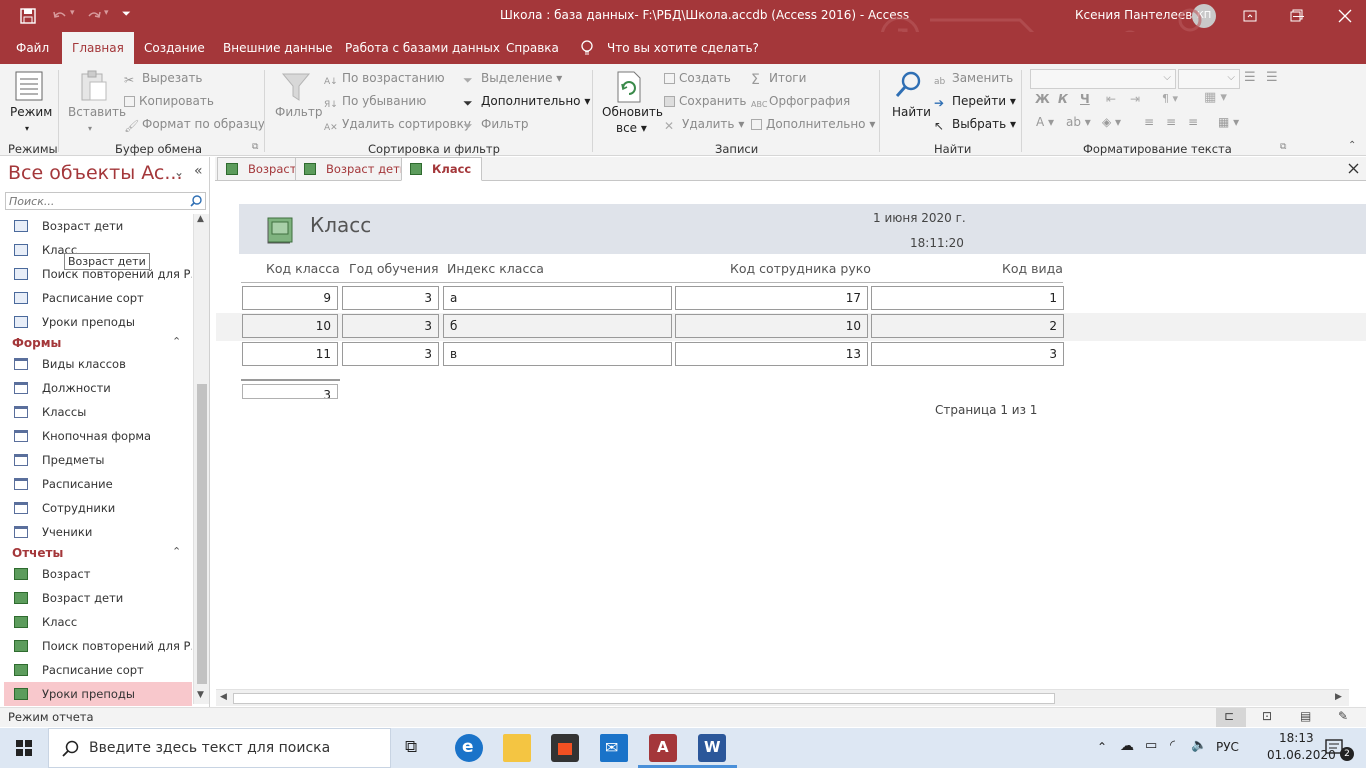 This screenshot has height=768, width=1366. What do you see at coordinates (629, 87) in the screenshot?
I see `refresh-all-icon` at bounding box center [629, 87].